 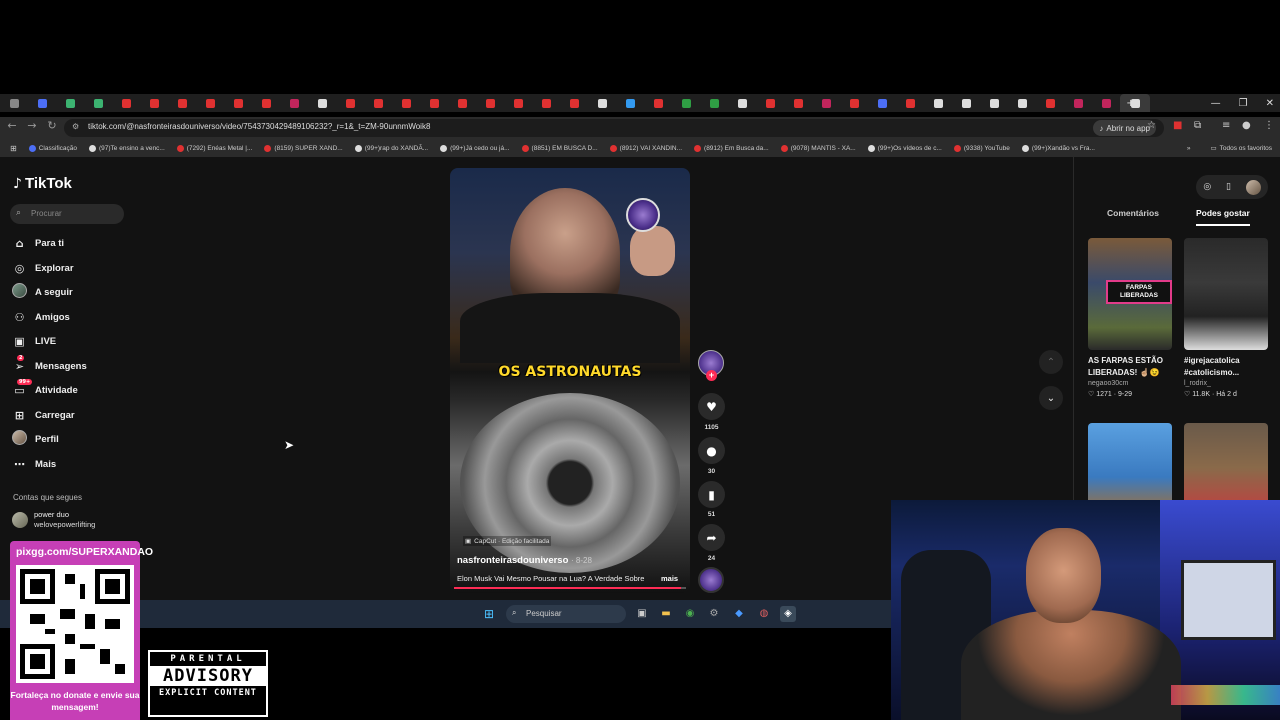 I want to click on chevron-right-icon: », so click(x=1189, y=148).